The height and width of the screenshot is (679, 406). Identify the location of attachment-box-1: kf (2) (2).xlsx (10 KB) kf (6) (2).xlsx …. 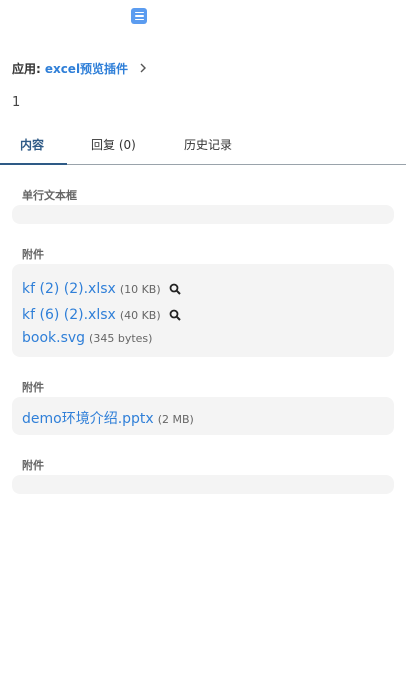
(203, 310).